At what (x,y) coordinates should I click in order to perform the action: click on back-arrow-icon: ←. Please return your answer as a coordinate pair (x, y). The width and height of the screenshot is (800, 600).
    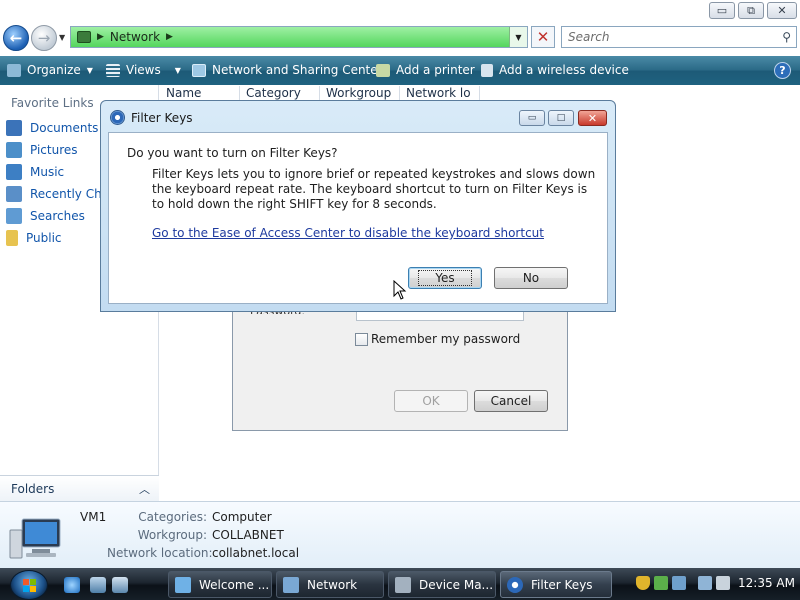
    Looking at the image, I should click on (16, 38).